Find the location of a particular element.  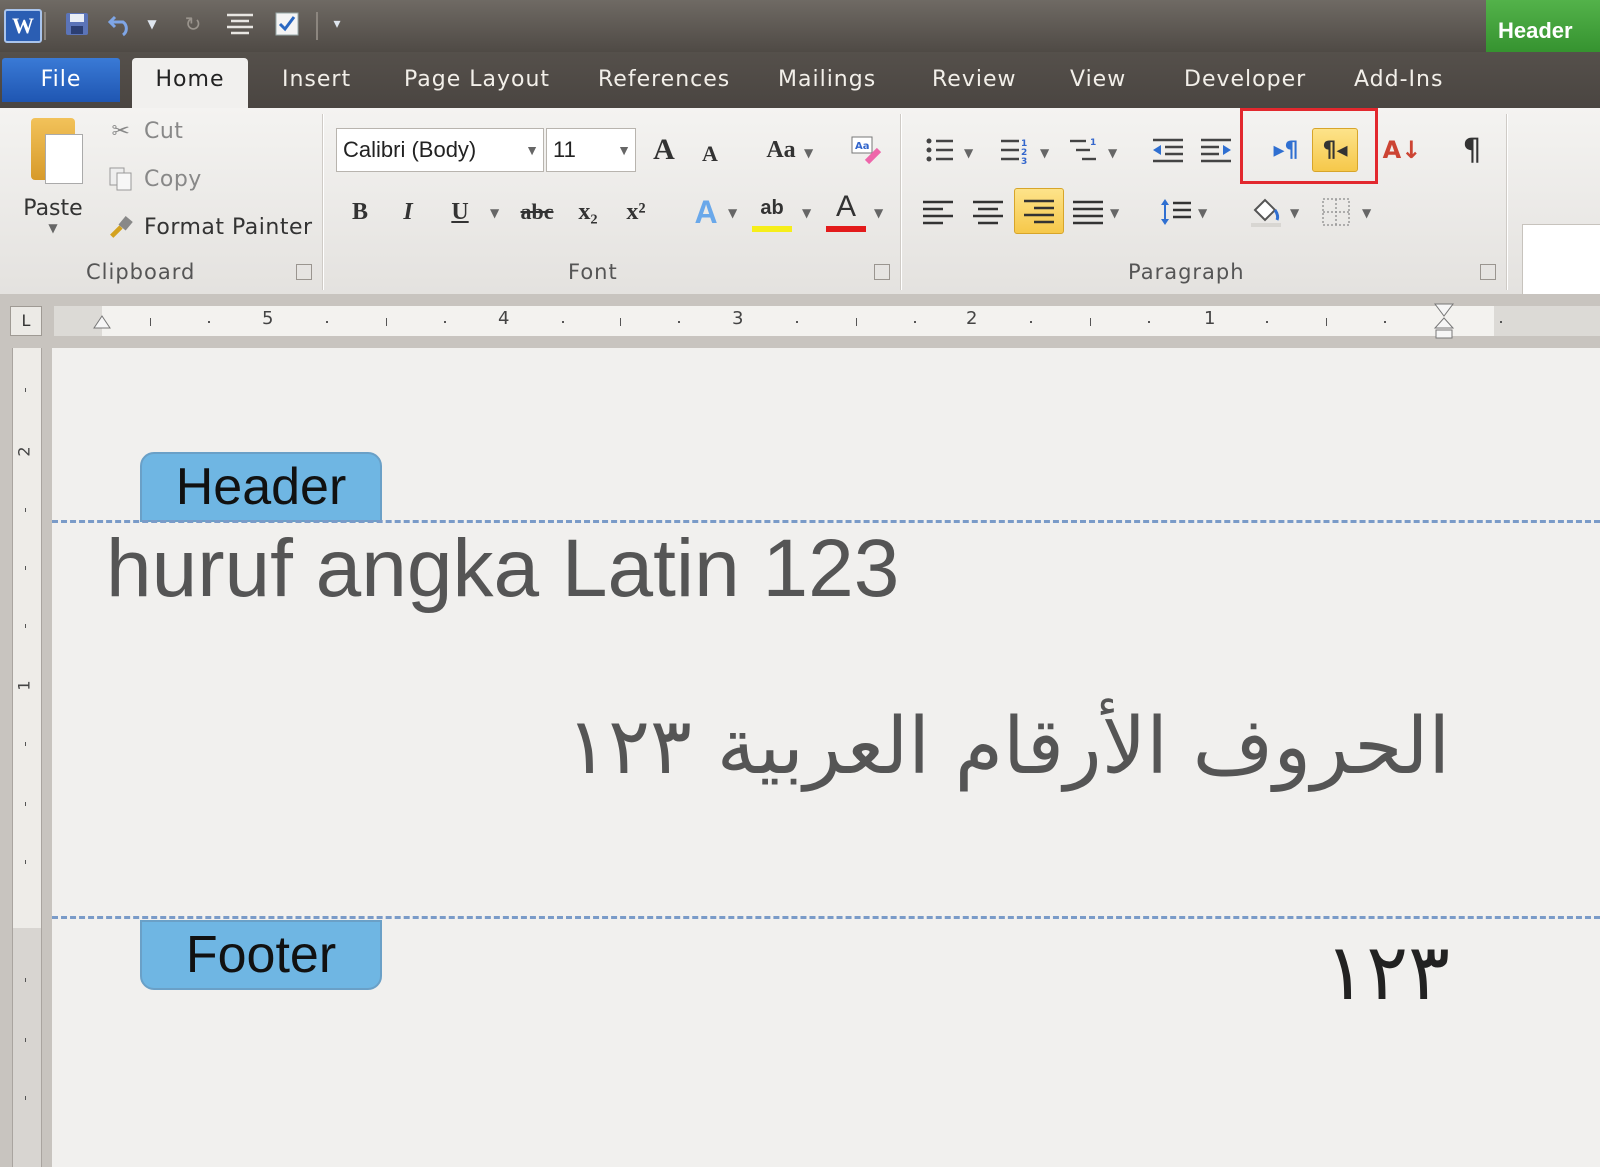

shrink-font-button: A is located at coordinates (710, 154).